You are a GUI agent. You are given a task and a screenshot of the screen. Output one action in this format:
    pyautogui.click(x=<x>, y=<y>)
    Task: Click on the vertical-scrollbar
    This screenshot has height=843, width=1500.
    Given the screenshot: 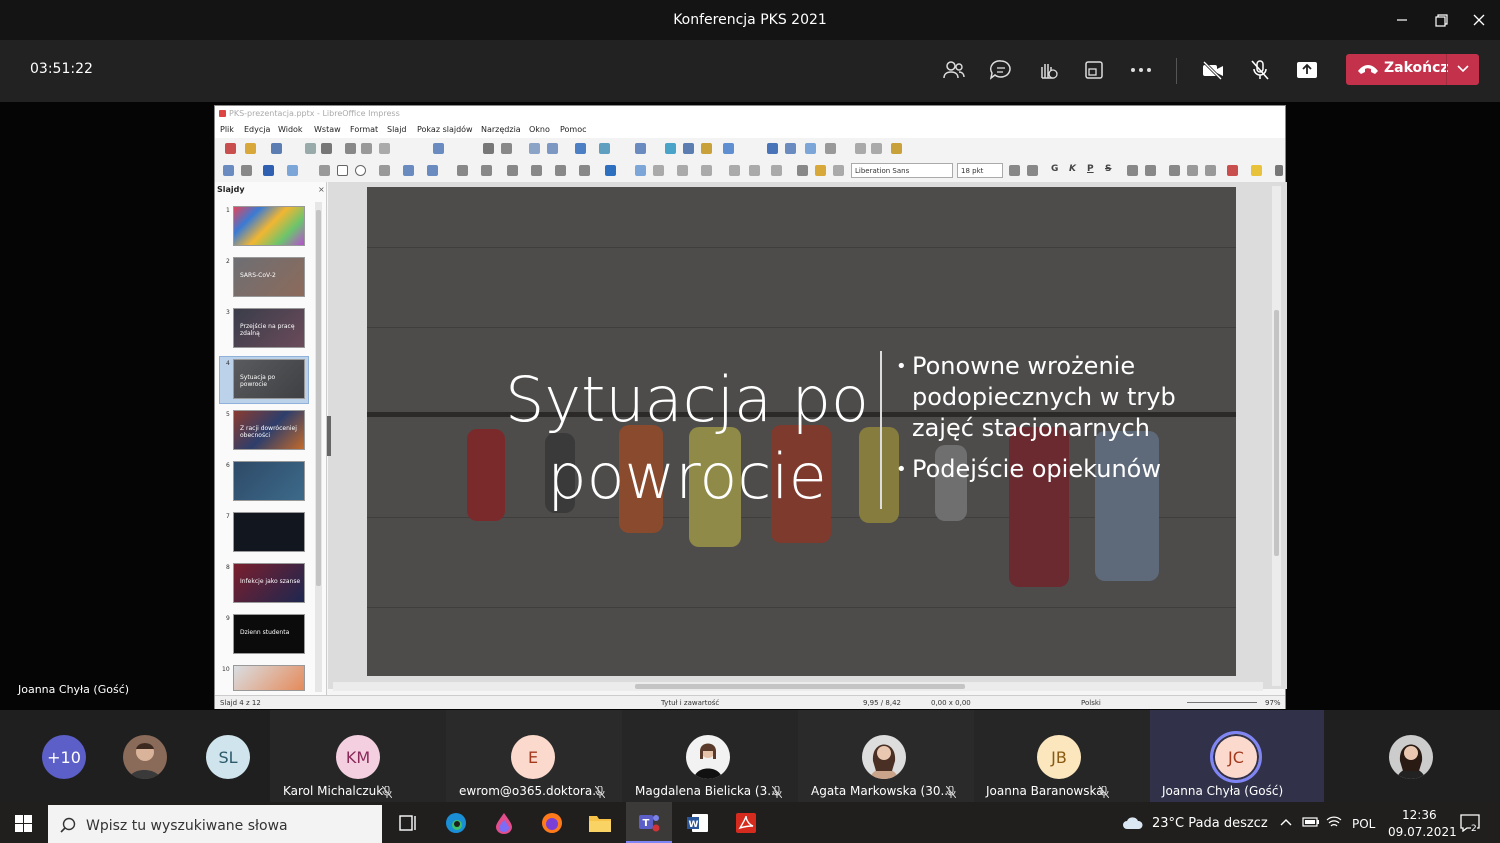 What is the action you would take?
    pyautogui.click(x=1276, y=436)
    